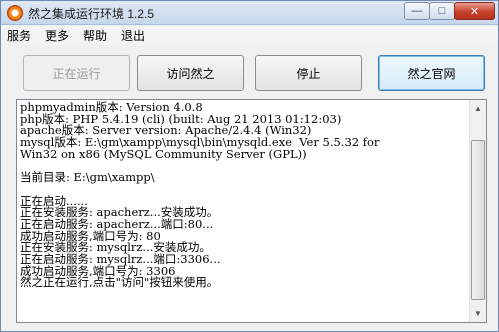 Image resolution: width=499 pixels, height=332 pixels. Describe the element at coordinates (474, 11) in the screenshot. I see `close-button: ✕` at that location.